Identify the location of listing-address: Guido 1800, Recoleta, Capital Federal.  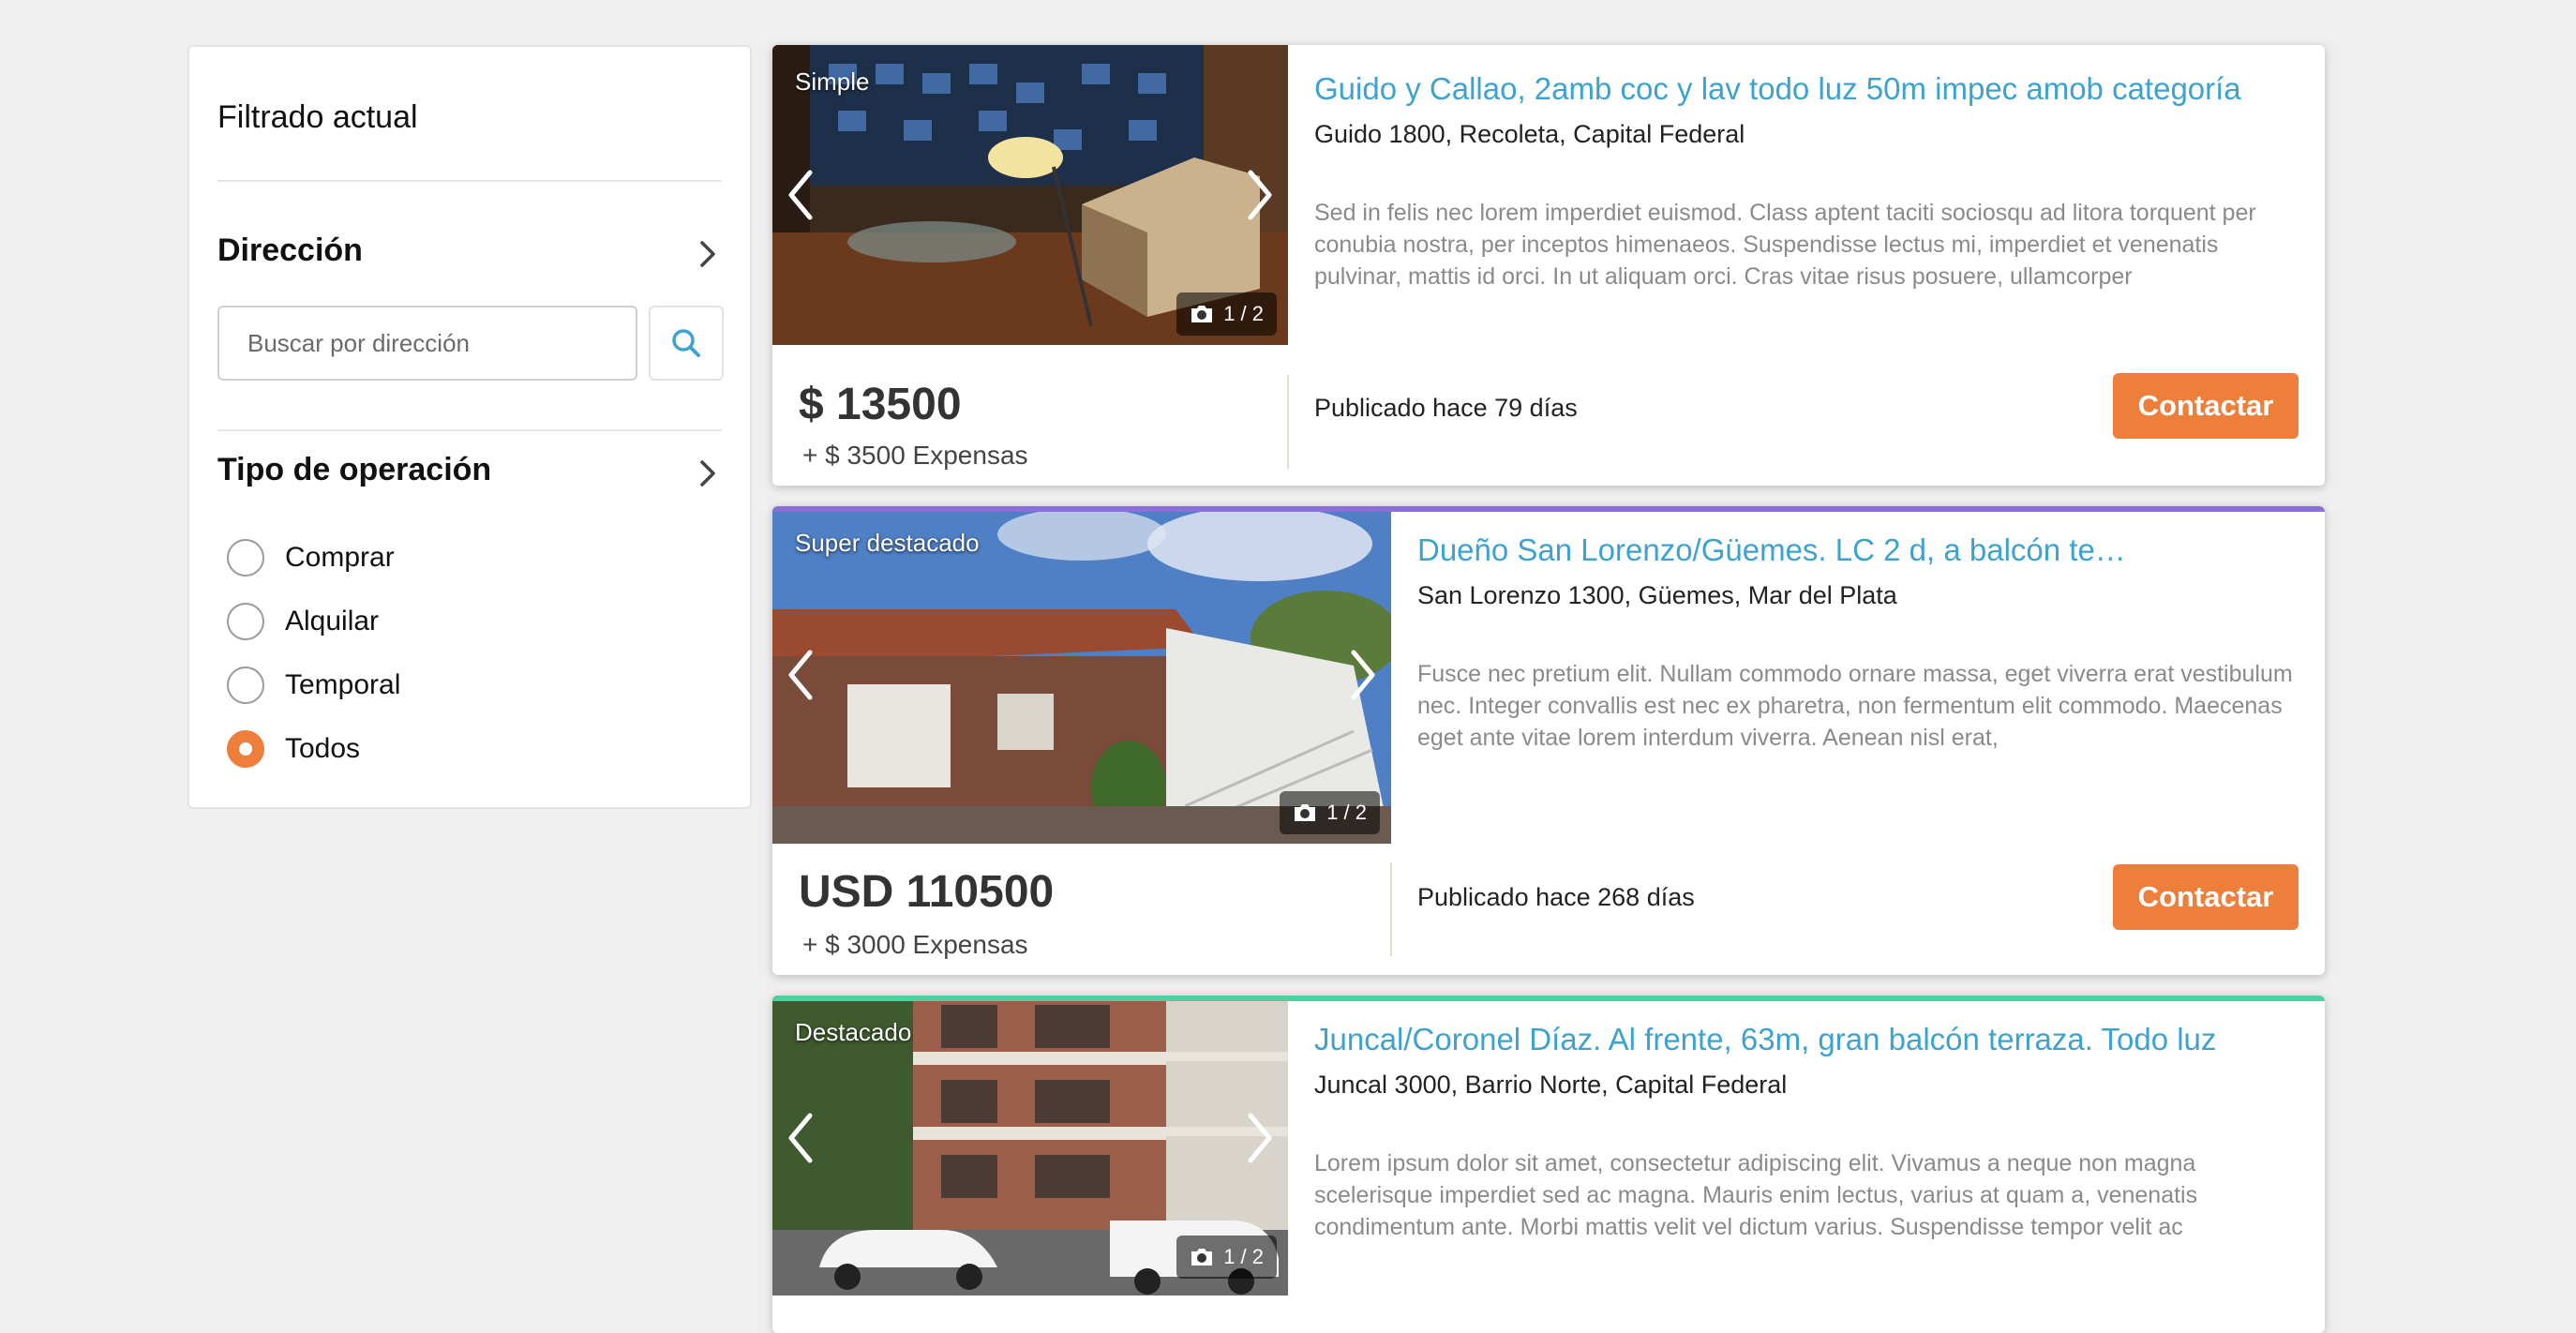
(1529, 134).